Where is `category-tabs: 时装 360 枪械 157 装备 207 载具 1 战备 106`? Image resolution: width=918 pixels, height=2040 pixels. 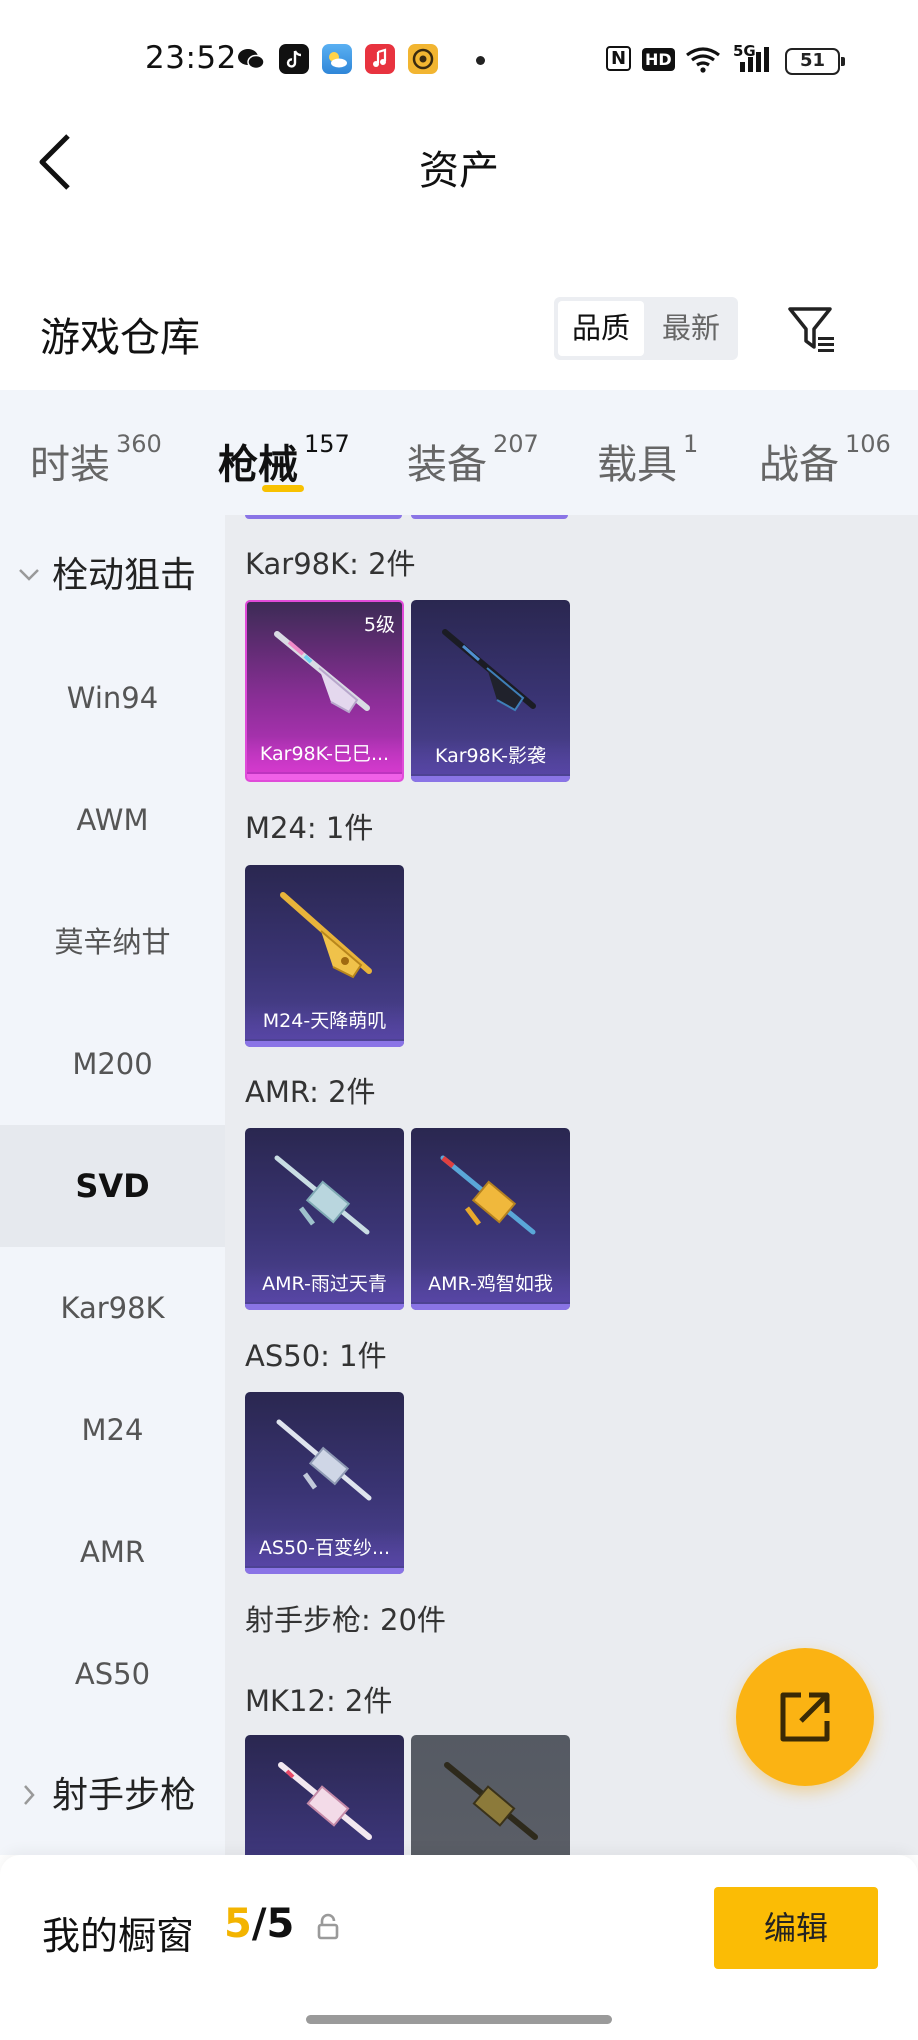
category-tabs: 时装 360 枪械 157 装备 207 载具 1 战备 106 is located at coordinates (459, 452).